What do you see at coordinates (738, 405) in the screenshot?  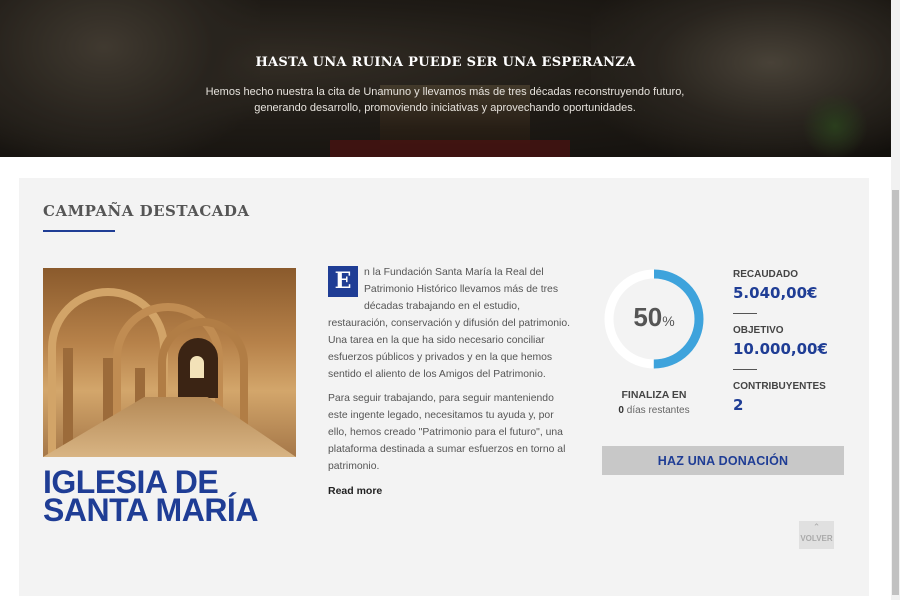 I see `contributors-value: 2` at bounding box center [738, 405].